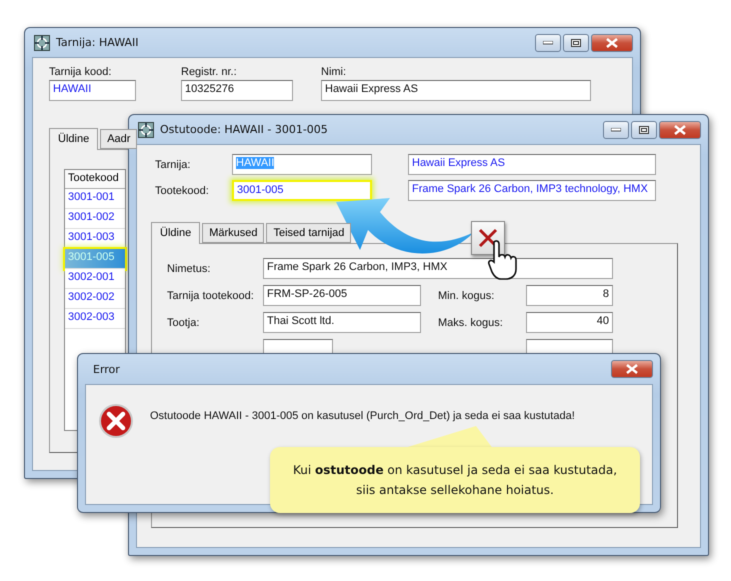 The width and height of the screenshot is (731, 581). I want to click on field-label: Tarnija kood:, so click(80, 72).